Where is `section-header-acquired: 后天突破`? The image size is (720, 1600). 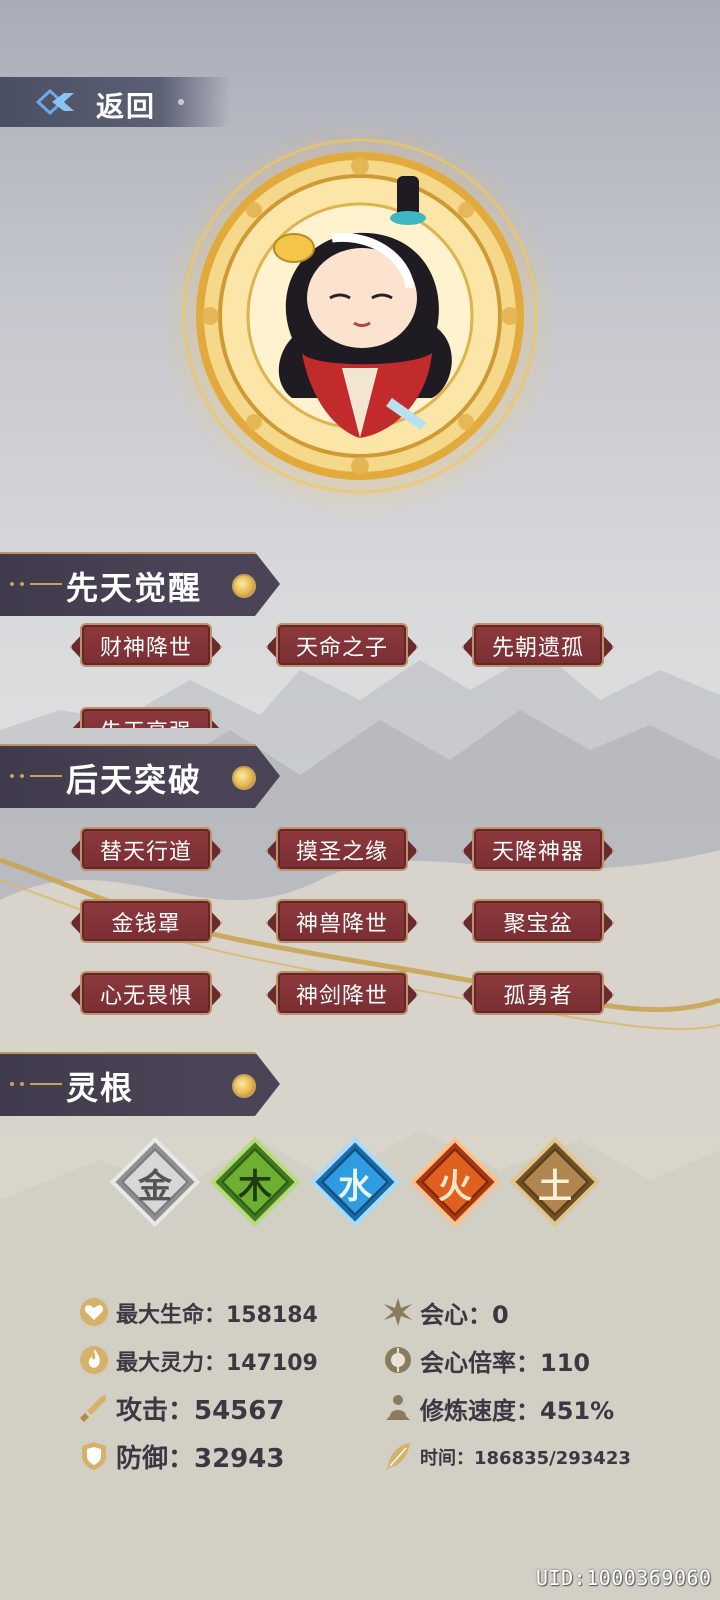
section-header-acquired: 后天突破 is located at coordinates (140, 776).